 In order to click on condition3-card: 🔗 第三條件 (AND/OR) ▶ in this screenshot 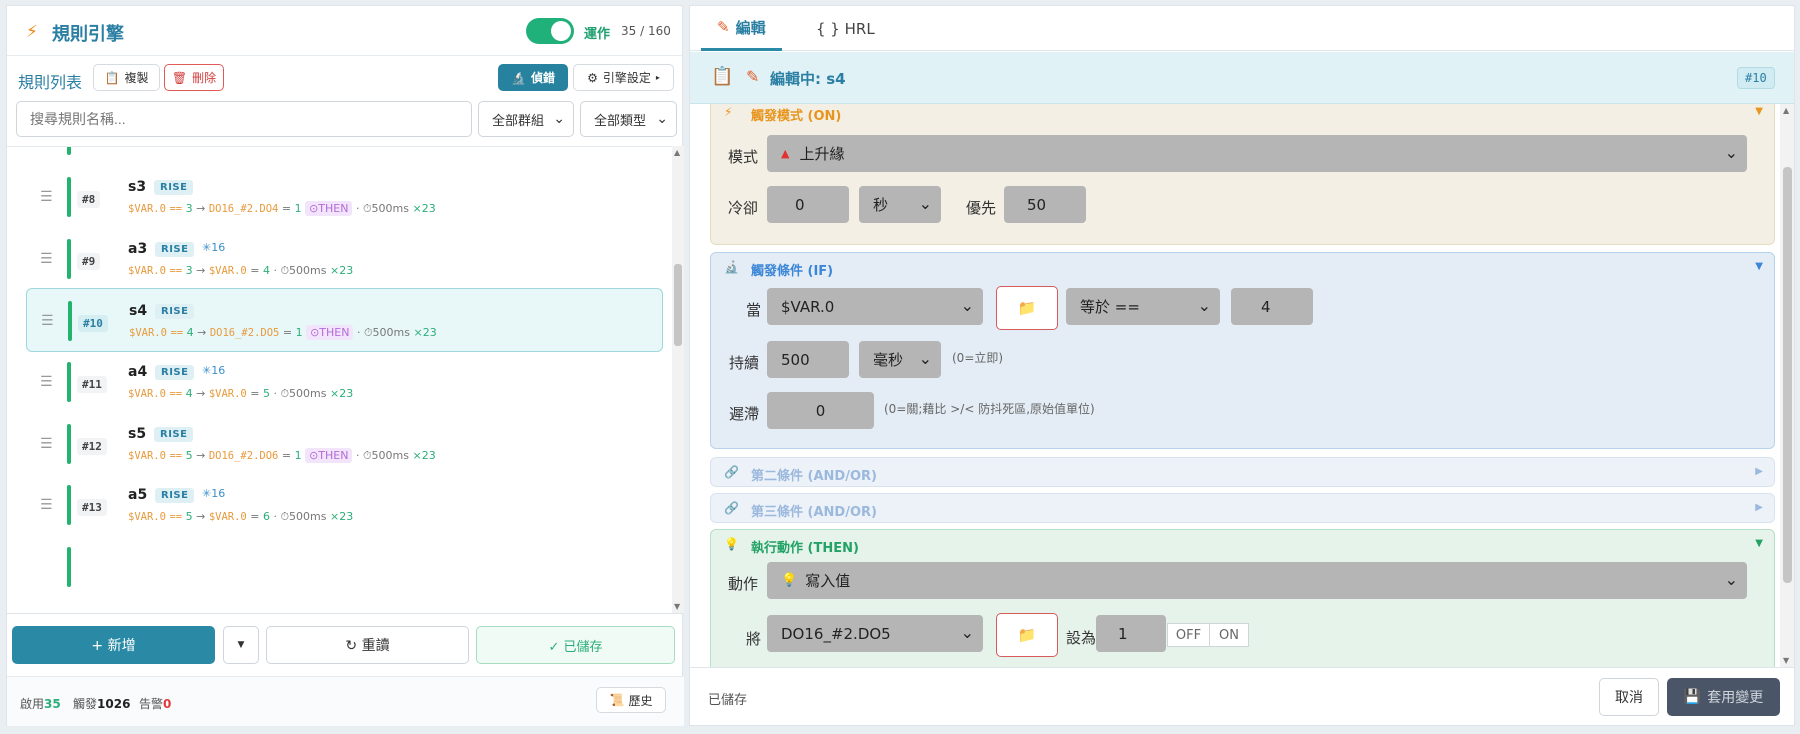, I will do `click(1242, 508)`.